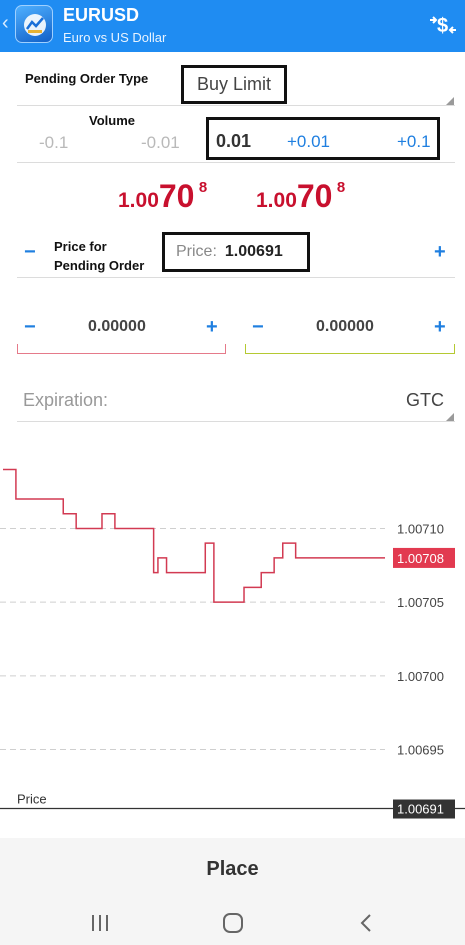  I want to click on price-value: 1.00691, so click(253, 251).